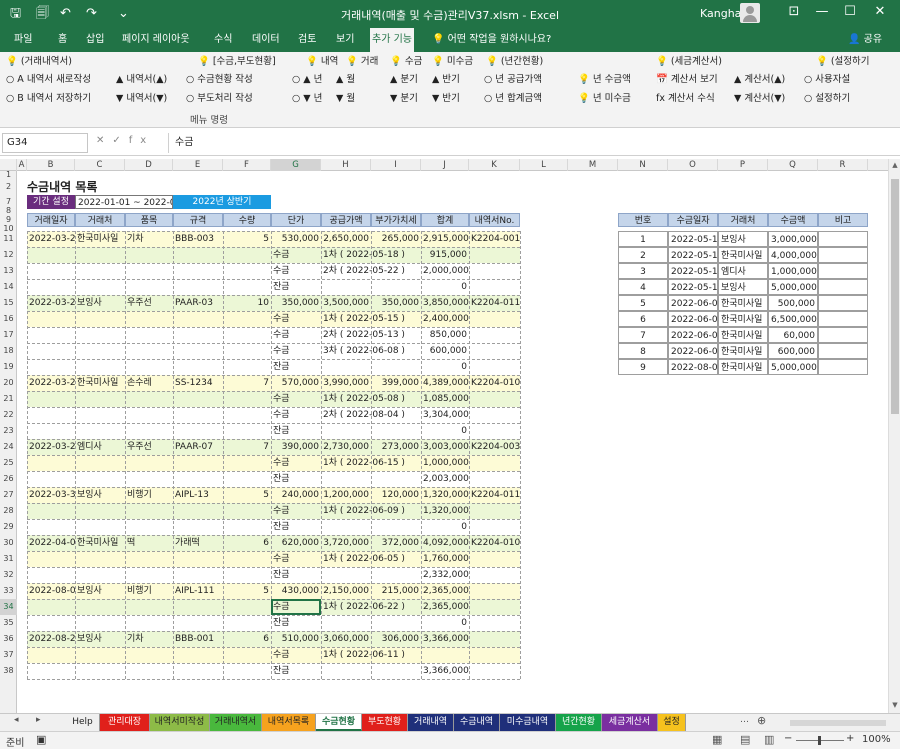 This screenshot has width=900, height=749. Describe the element at coordinates (604, 80) in the screenshot. I see `ribbon-command: 💡 년 수금액` at that location.